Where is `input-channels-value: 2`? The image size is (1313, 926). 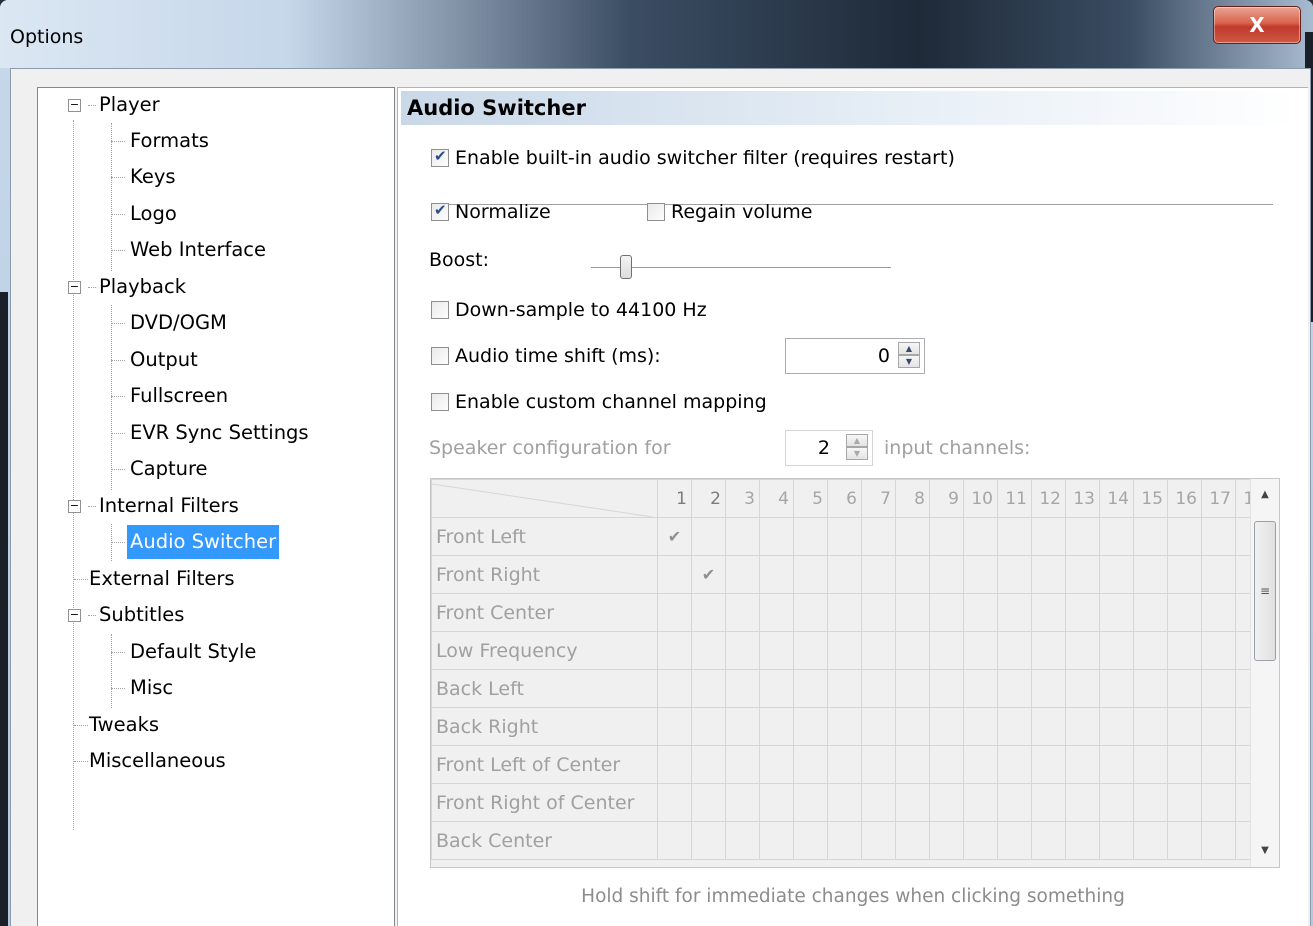
input-channels-value: 2 is located at coordinates (824, 448).